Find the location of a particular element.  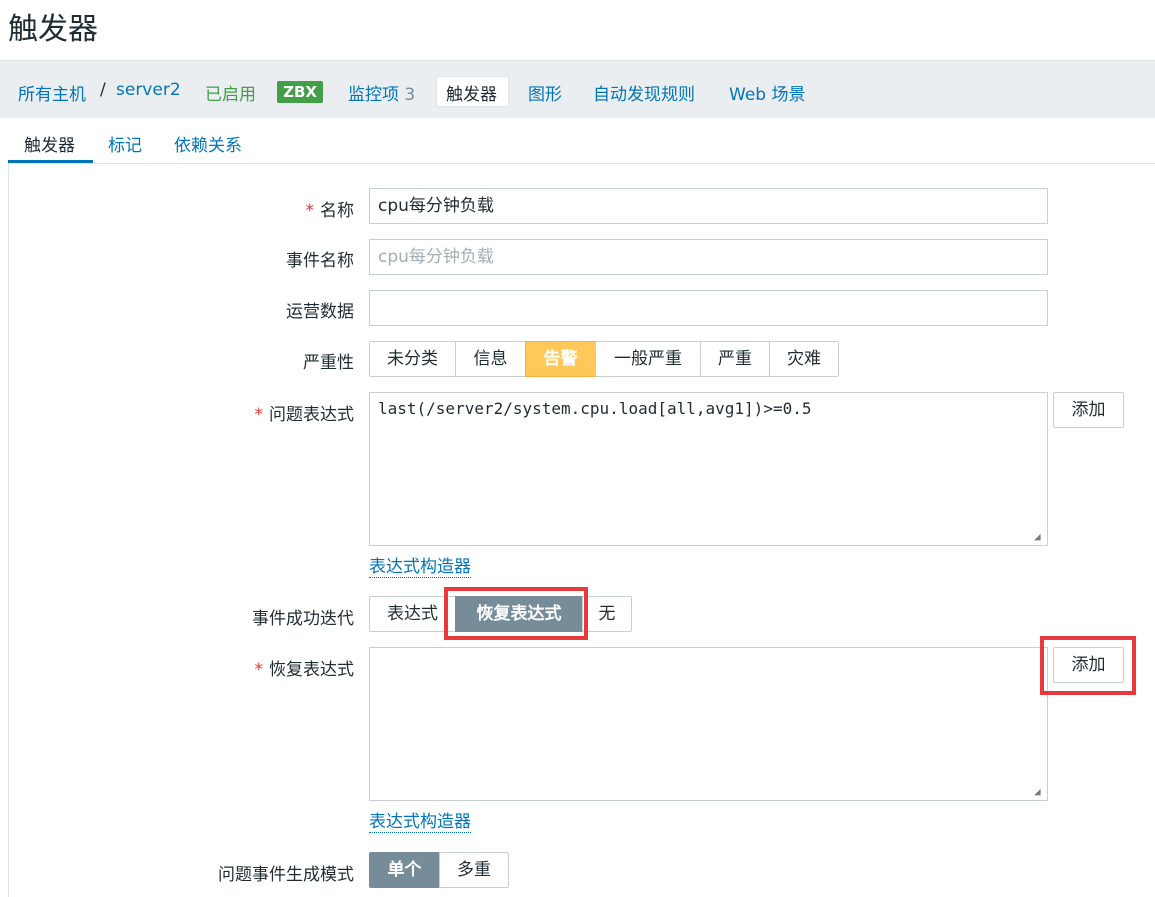

problem-expression-builder-link: 表达式构造器 is located at coordinates (420, 567).